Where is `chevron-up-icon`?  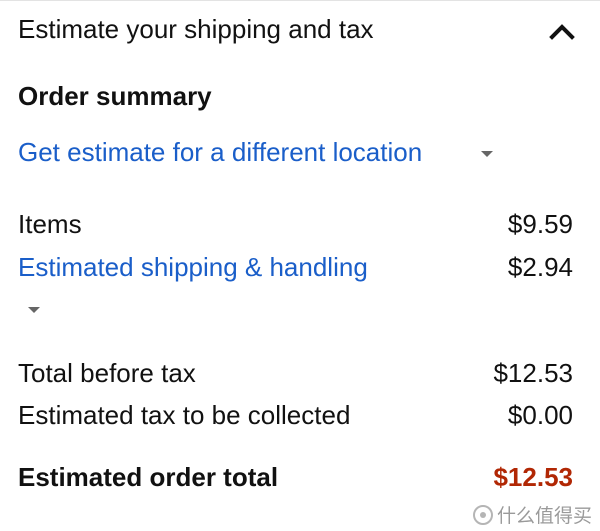
chevron-up-icon is located at coordinates (562, 31).